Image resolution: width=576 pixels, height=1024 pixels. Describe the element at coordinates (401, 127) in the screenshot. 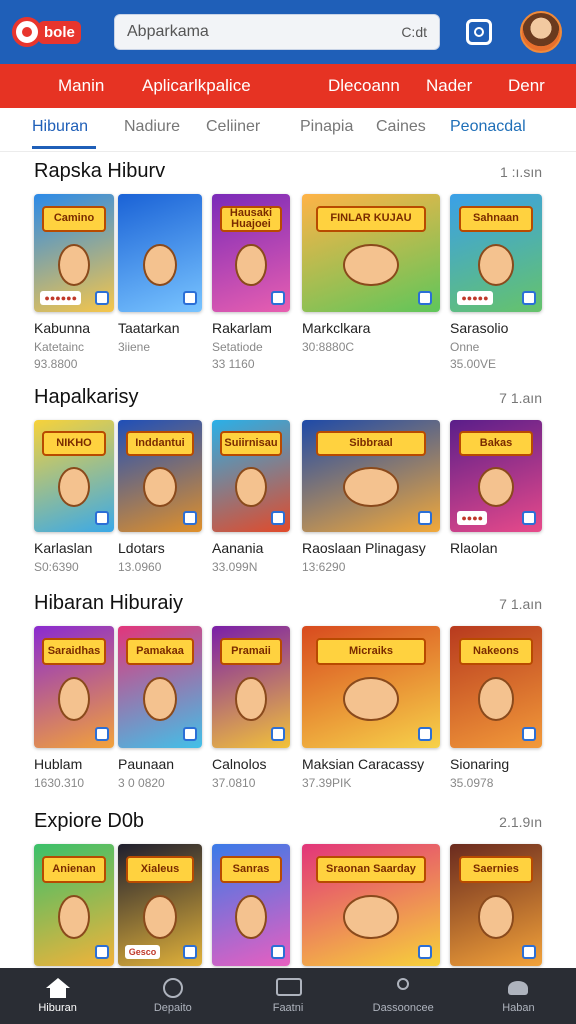

I see `tab-5: Caines` at that location.